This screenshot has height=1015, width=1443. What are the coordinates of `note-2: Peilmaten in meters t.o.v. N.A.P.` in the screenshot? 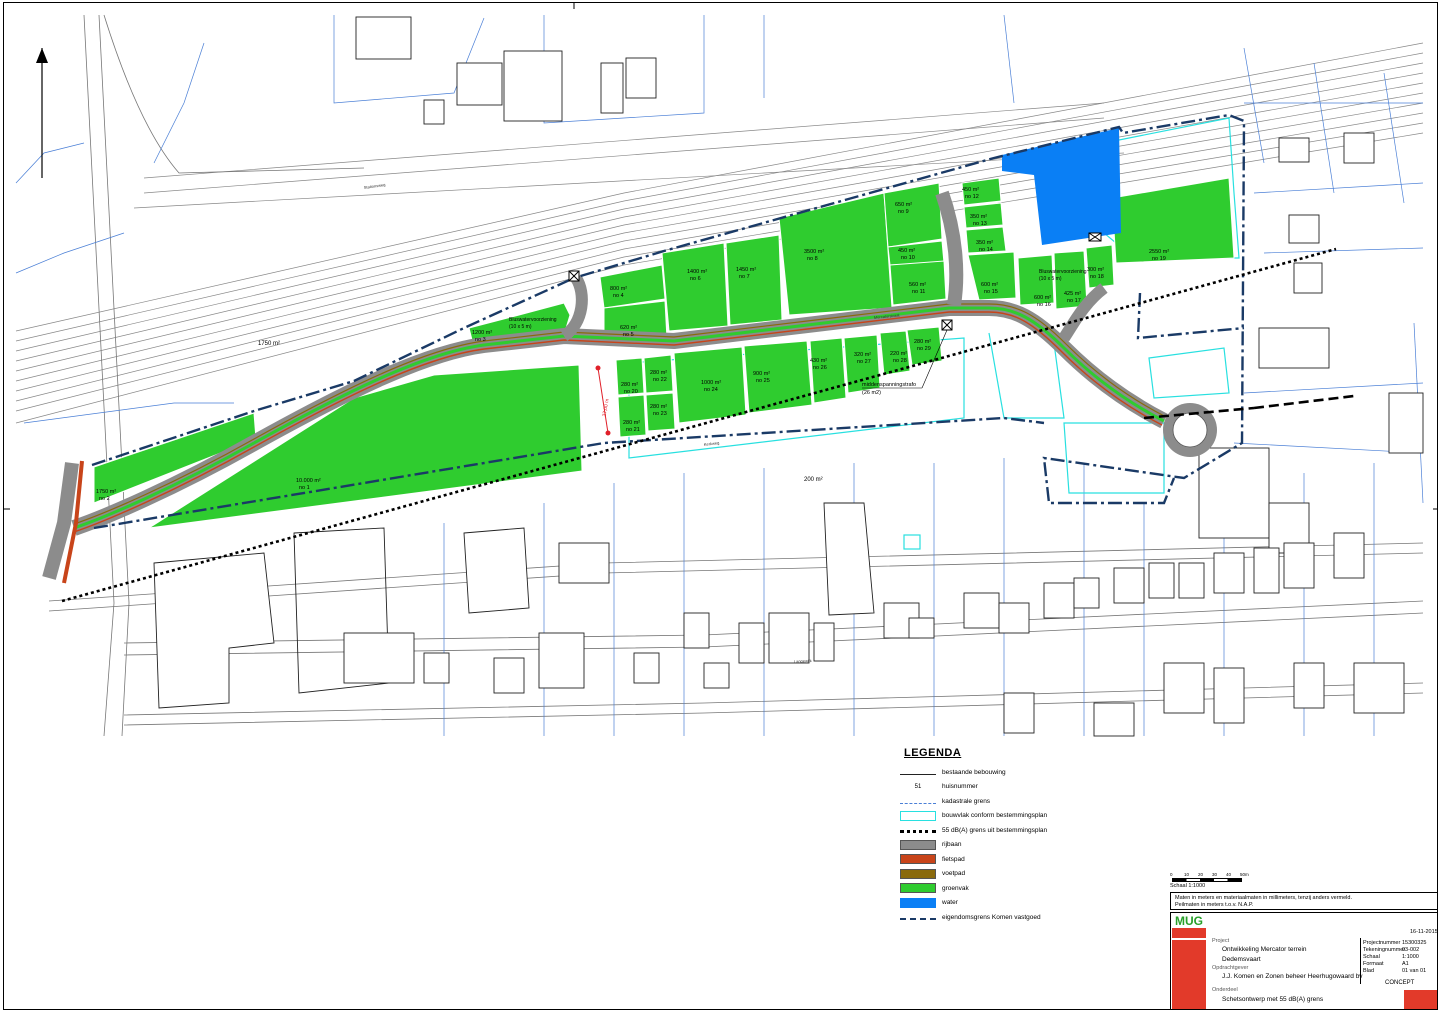 It's located at (1214, 905).